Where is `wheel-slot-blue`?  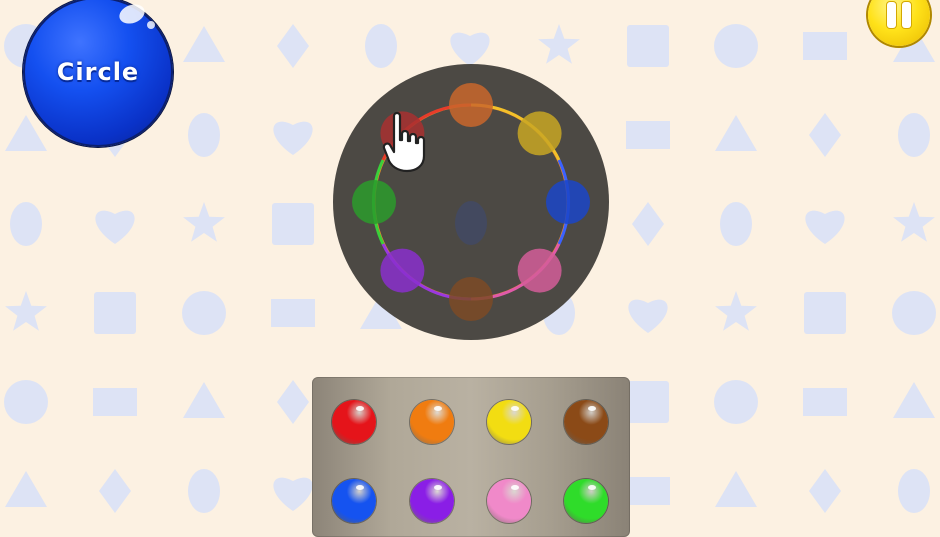 wheel-slot-blue is located at coordinates (568, 202).